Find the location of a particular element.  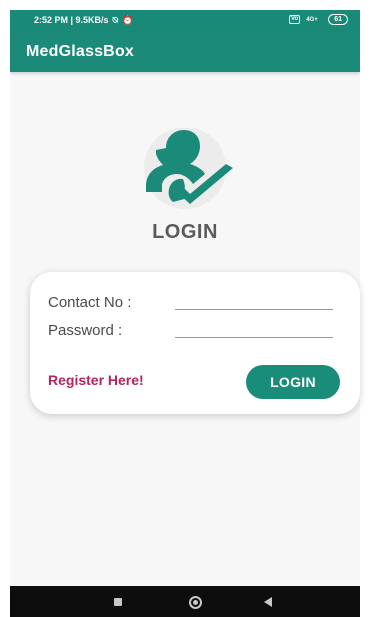

status-time: 2:52 PM | 9.5KB/s is located at coordinates (71, 20).